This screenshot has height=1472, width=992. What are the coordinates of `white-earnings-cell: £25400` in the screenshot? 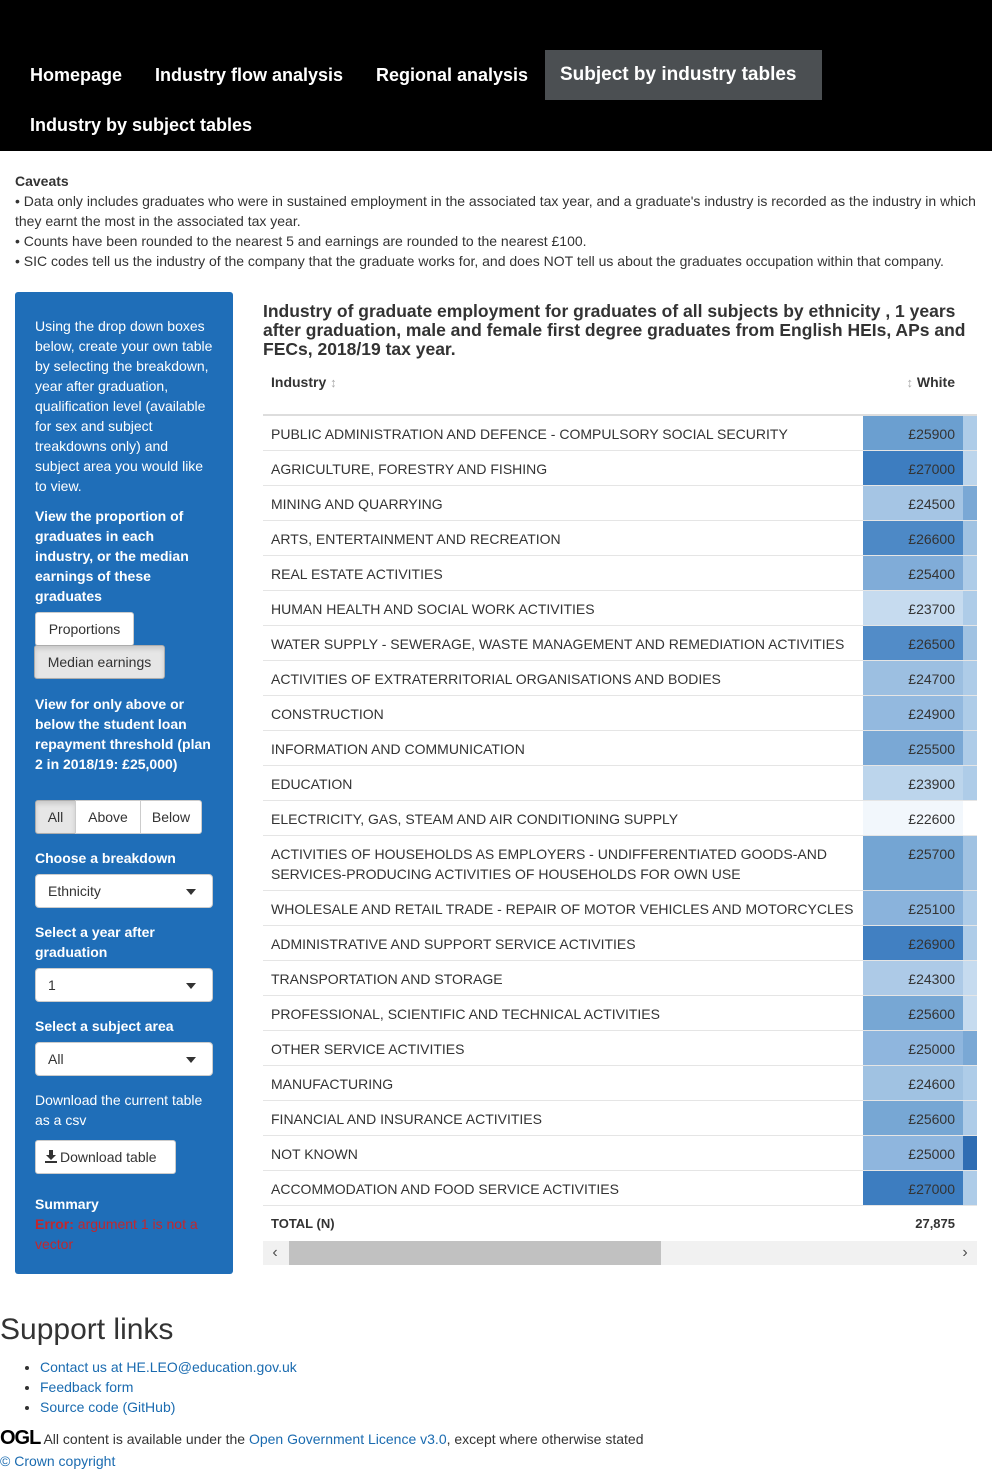 It's located at (913, 573).